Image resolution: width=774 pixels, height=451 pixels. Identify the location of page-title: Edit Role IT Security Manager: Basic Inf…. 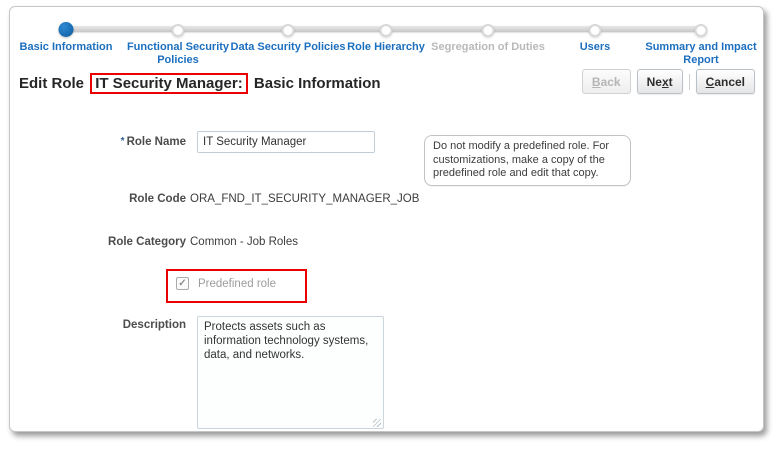
(200, 83).